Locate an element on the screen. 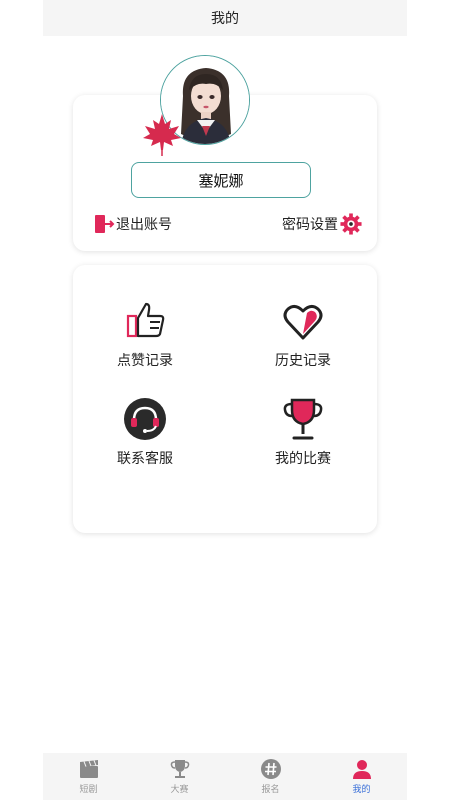 The image size is (450, 800). hashtag-icon is located at coordinates (270, 769).